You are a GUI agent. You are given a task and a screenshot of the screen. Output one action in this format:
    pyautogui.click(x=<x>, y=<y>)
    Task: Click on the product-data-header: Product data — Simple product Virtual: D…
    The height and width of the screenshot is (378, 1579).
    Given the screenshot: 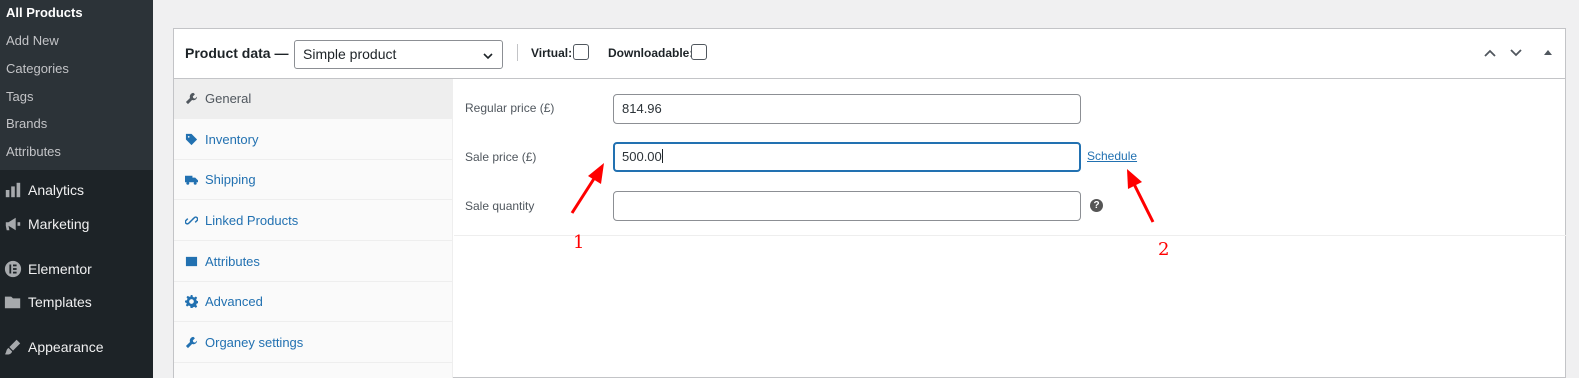 What is the action you would take?
    pyautogui.click(x=869, y=54)
    